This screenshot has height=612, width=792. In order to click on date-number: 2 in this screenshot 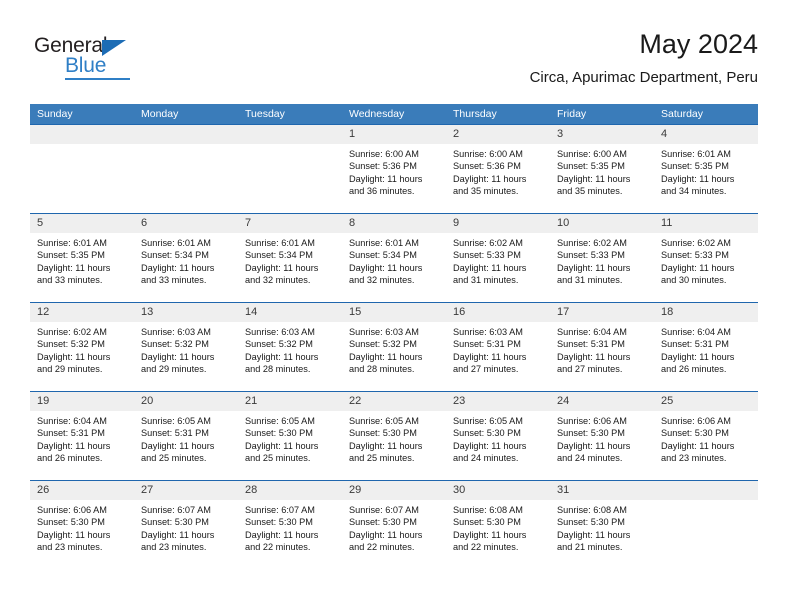, I will do `click(456, 134)`.